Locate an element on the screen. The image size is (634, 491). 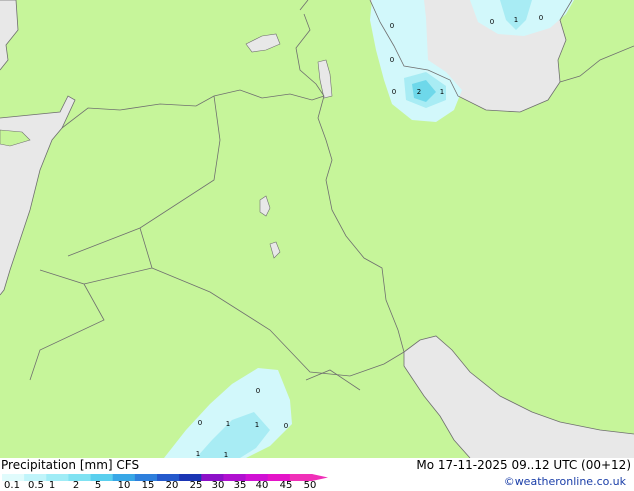
legend-tick-label: 5 is located at coordinates (98, 485).